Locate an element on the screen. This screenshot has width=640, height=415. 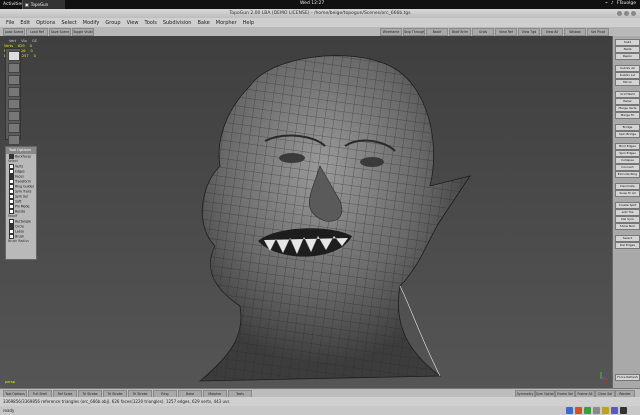
maximize-icon is located at coordinates (626, 13).